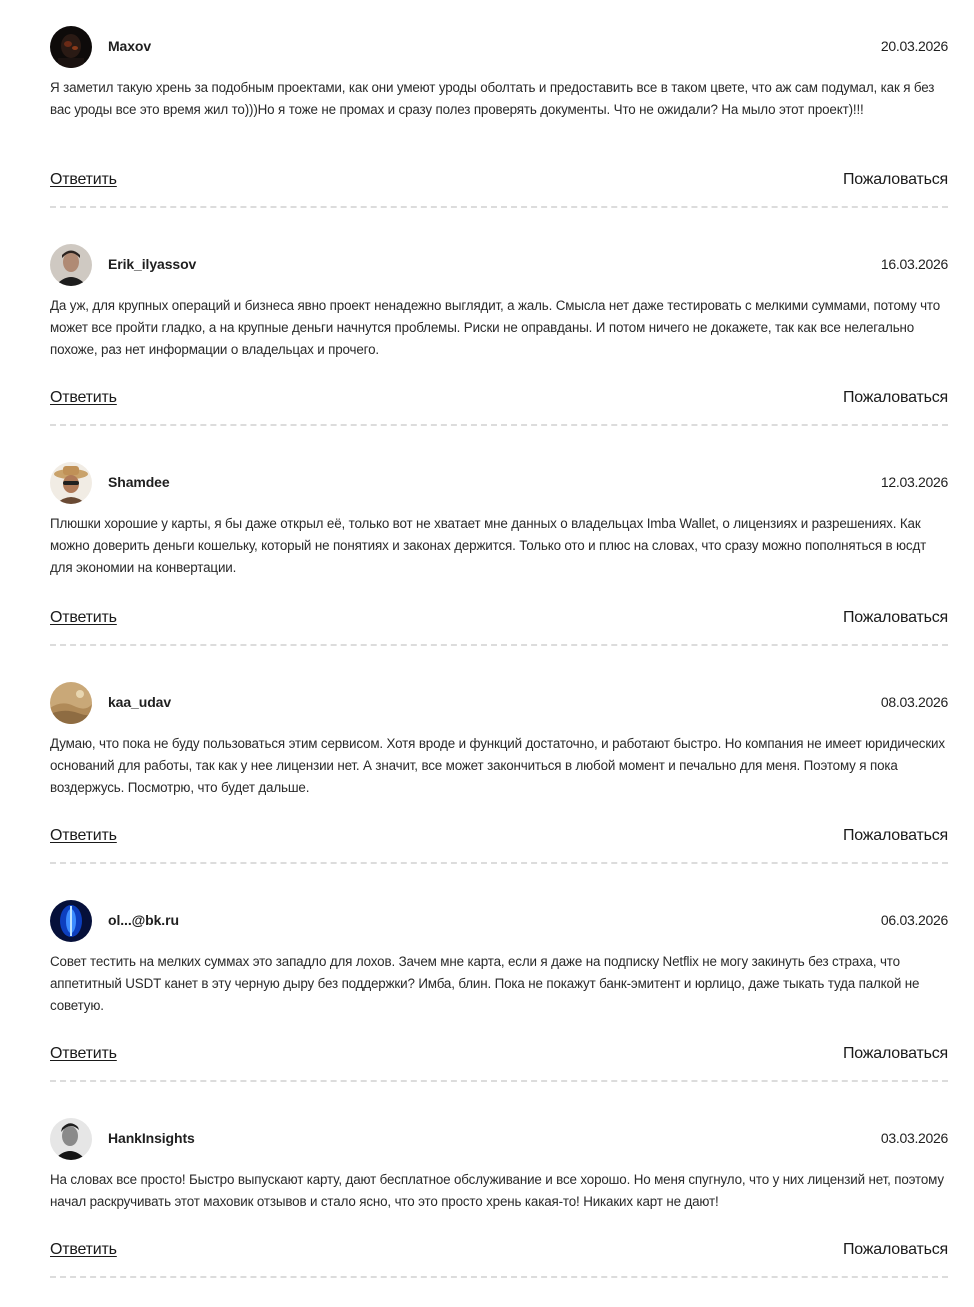 The height and width of the screenshot is (1307, 974). I want to click on avatar-dark-portrait-icon, so click(71, 47).